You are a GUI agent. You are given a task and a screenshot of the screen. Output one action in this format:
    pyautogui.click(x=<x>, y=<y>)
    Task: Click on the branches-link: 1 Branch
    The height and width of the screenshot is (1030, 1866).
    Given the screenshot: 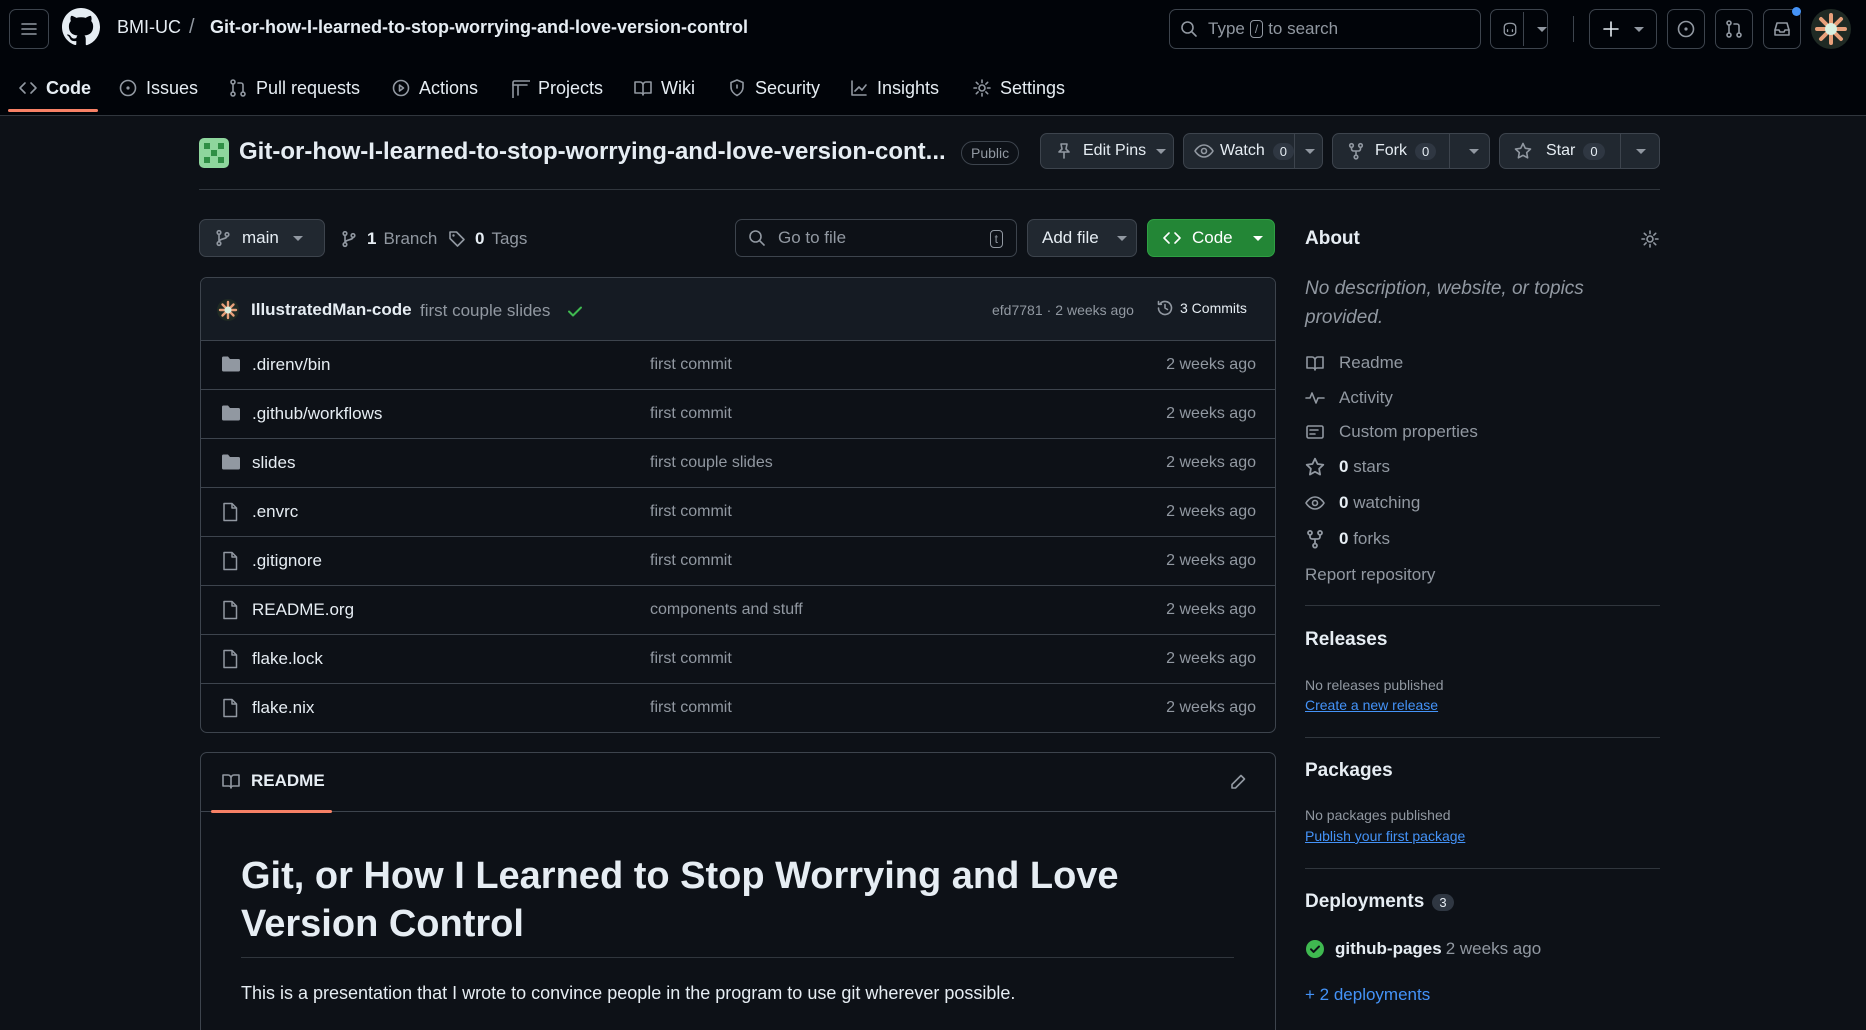 What is the action you would take?
    pyautogui.click(x=388, y=239)
    